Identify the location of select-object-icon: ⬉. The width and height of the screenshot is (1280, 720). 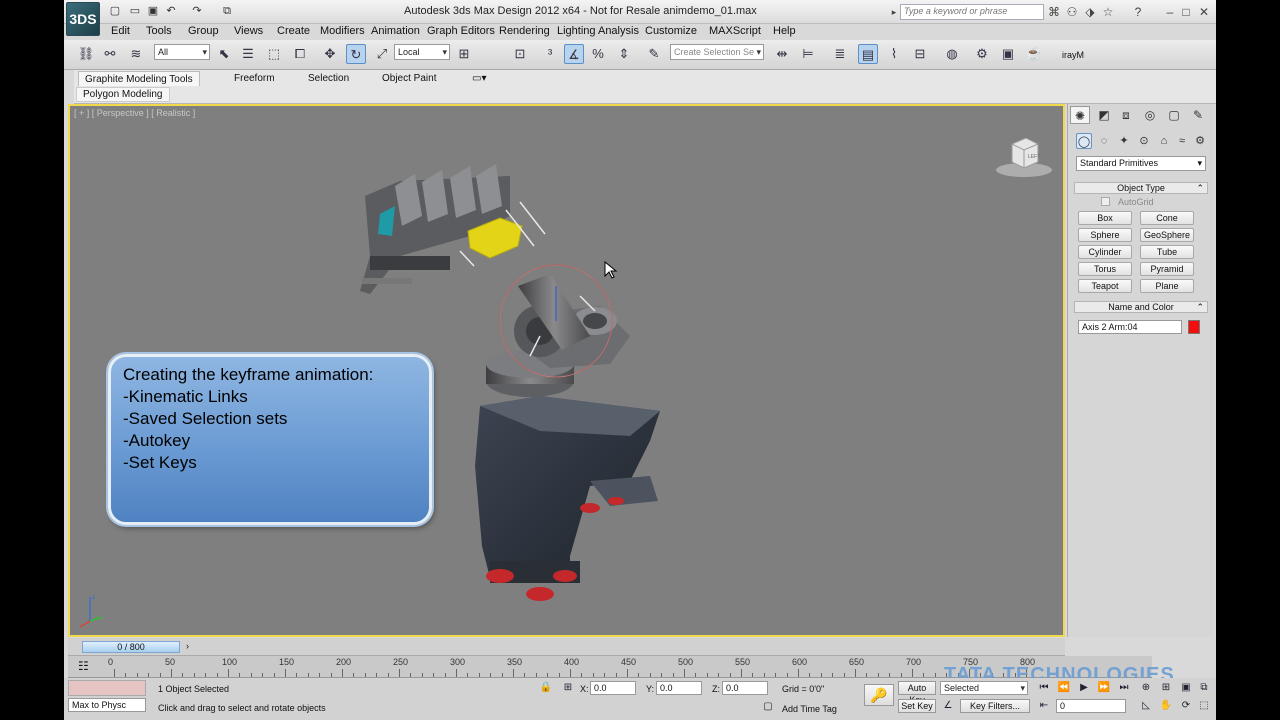
(224, 54).